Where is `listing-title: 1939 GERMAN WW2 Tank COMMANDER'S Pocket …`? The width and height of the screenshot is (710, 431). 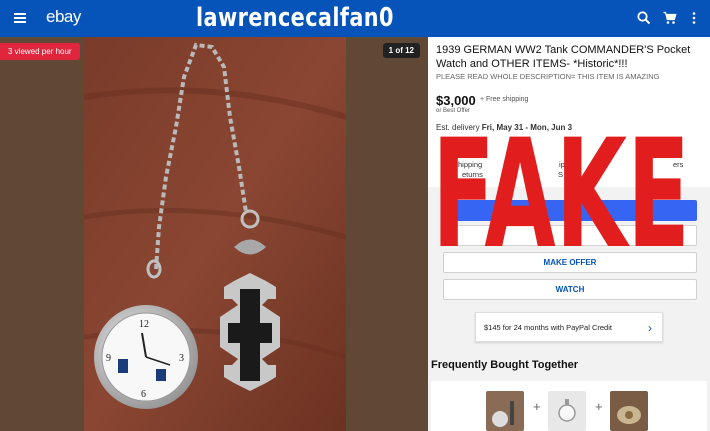
listing-title: 1939 GERMAN WW2 Tank COMMANDER'S Pocket … is located at coordinates (563, 57).